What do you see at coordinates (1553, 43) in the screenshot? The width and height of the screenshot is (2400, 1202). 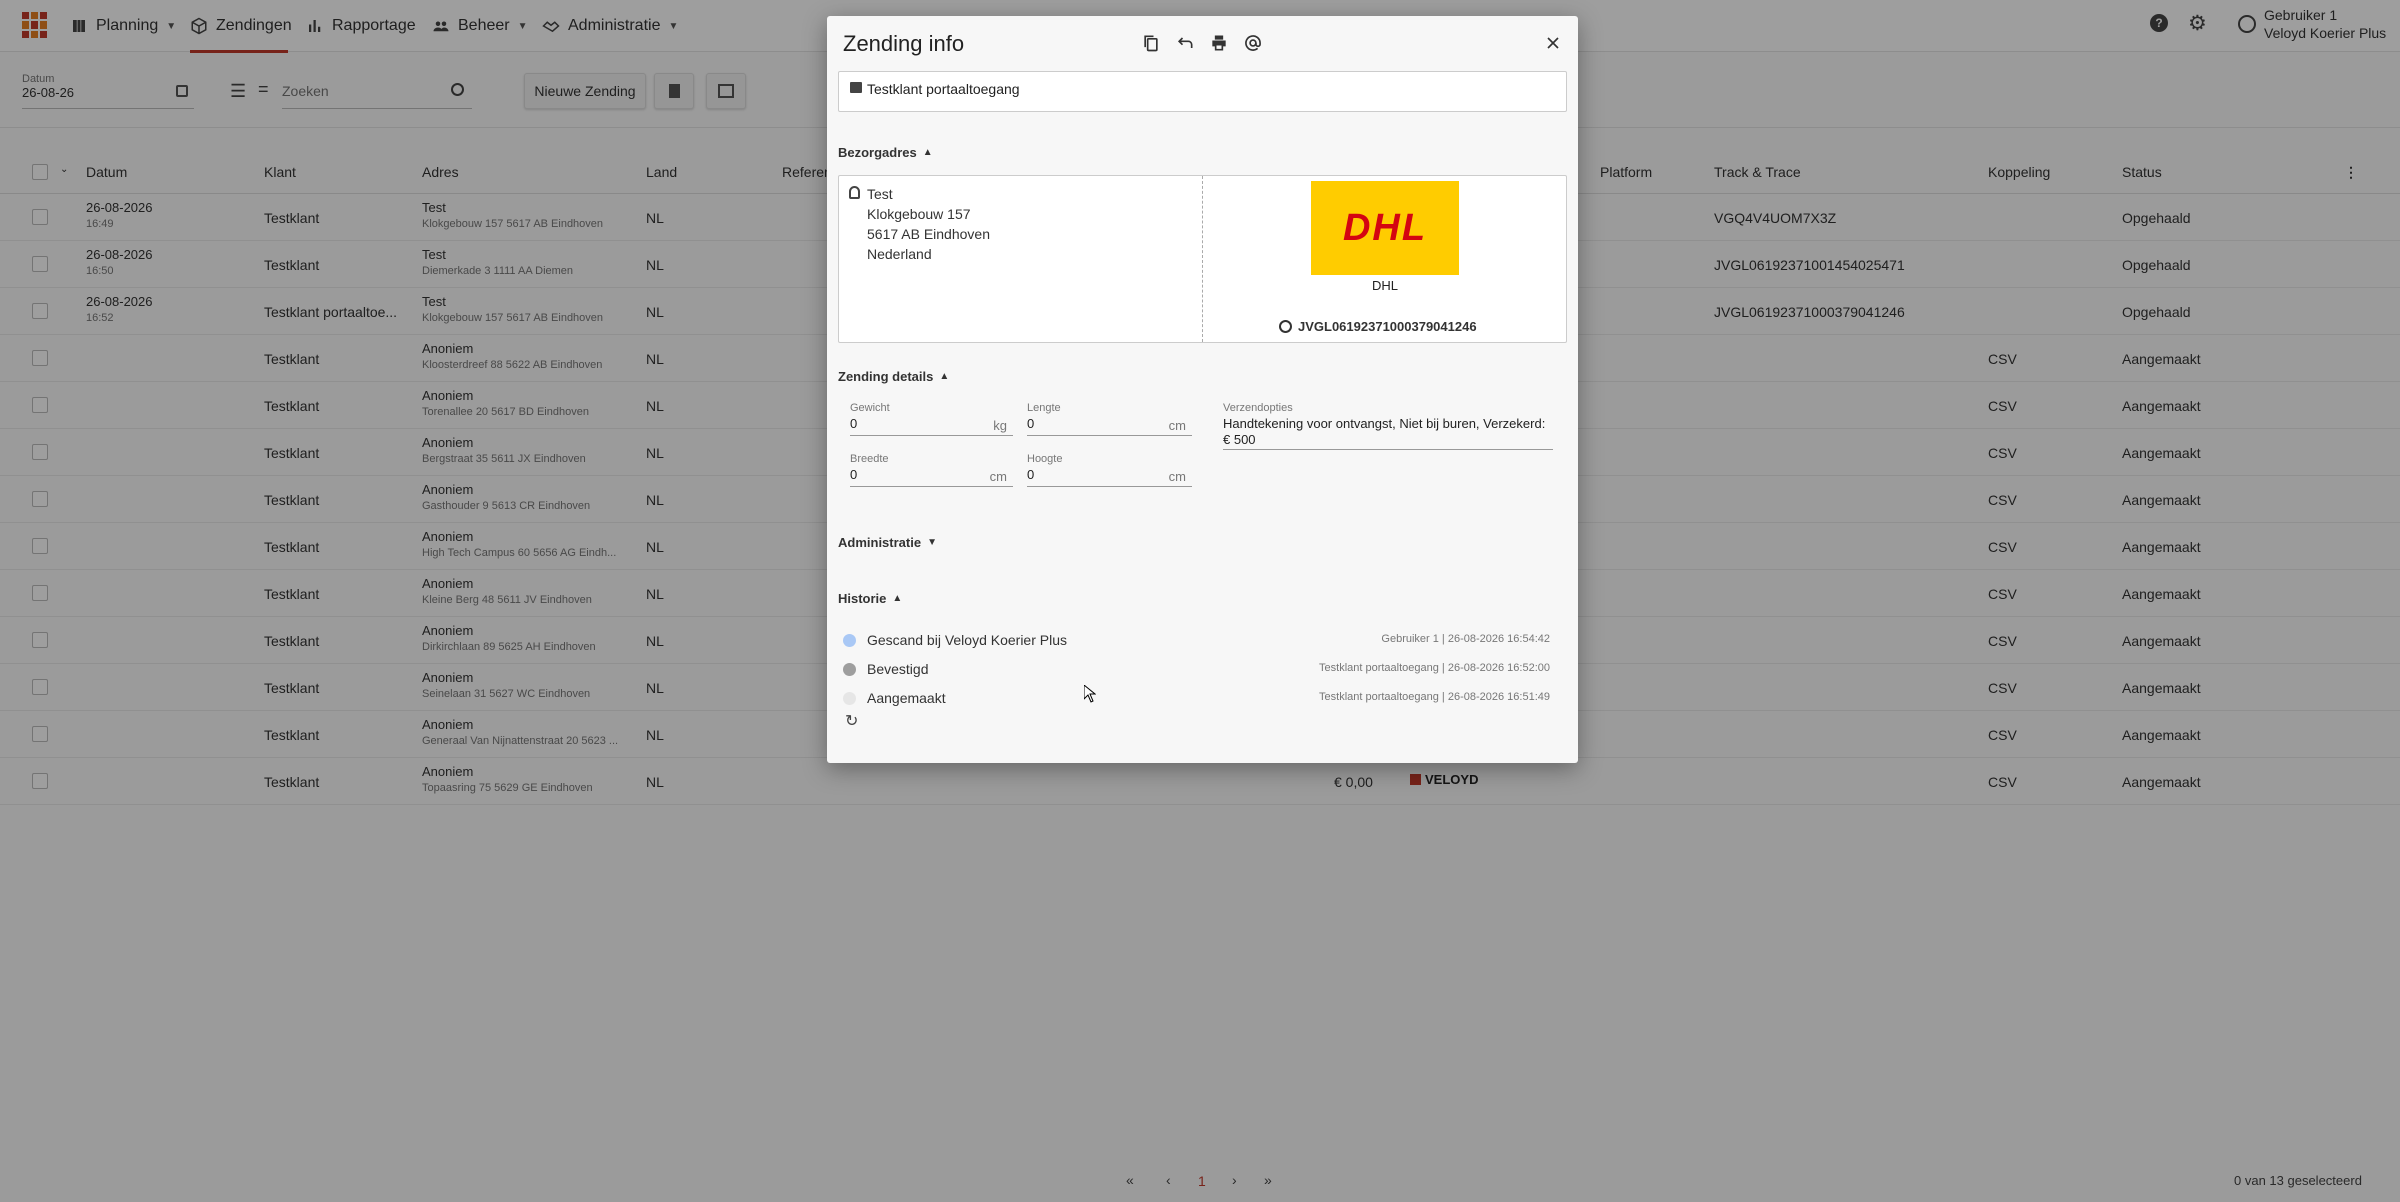 I see `close-icon` at bounding box center [1553, 43].